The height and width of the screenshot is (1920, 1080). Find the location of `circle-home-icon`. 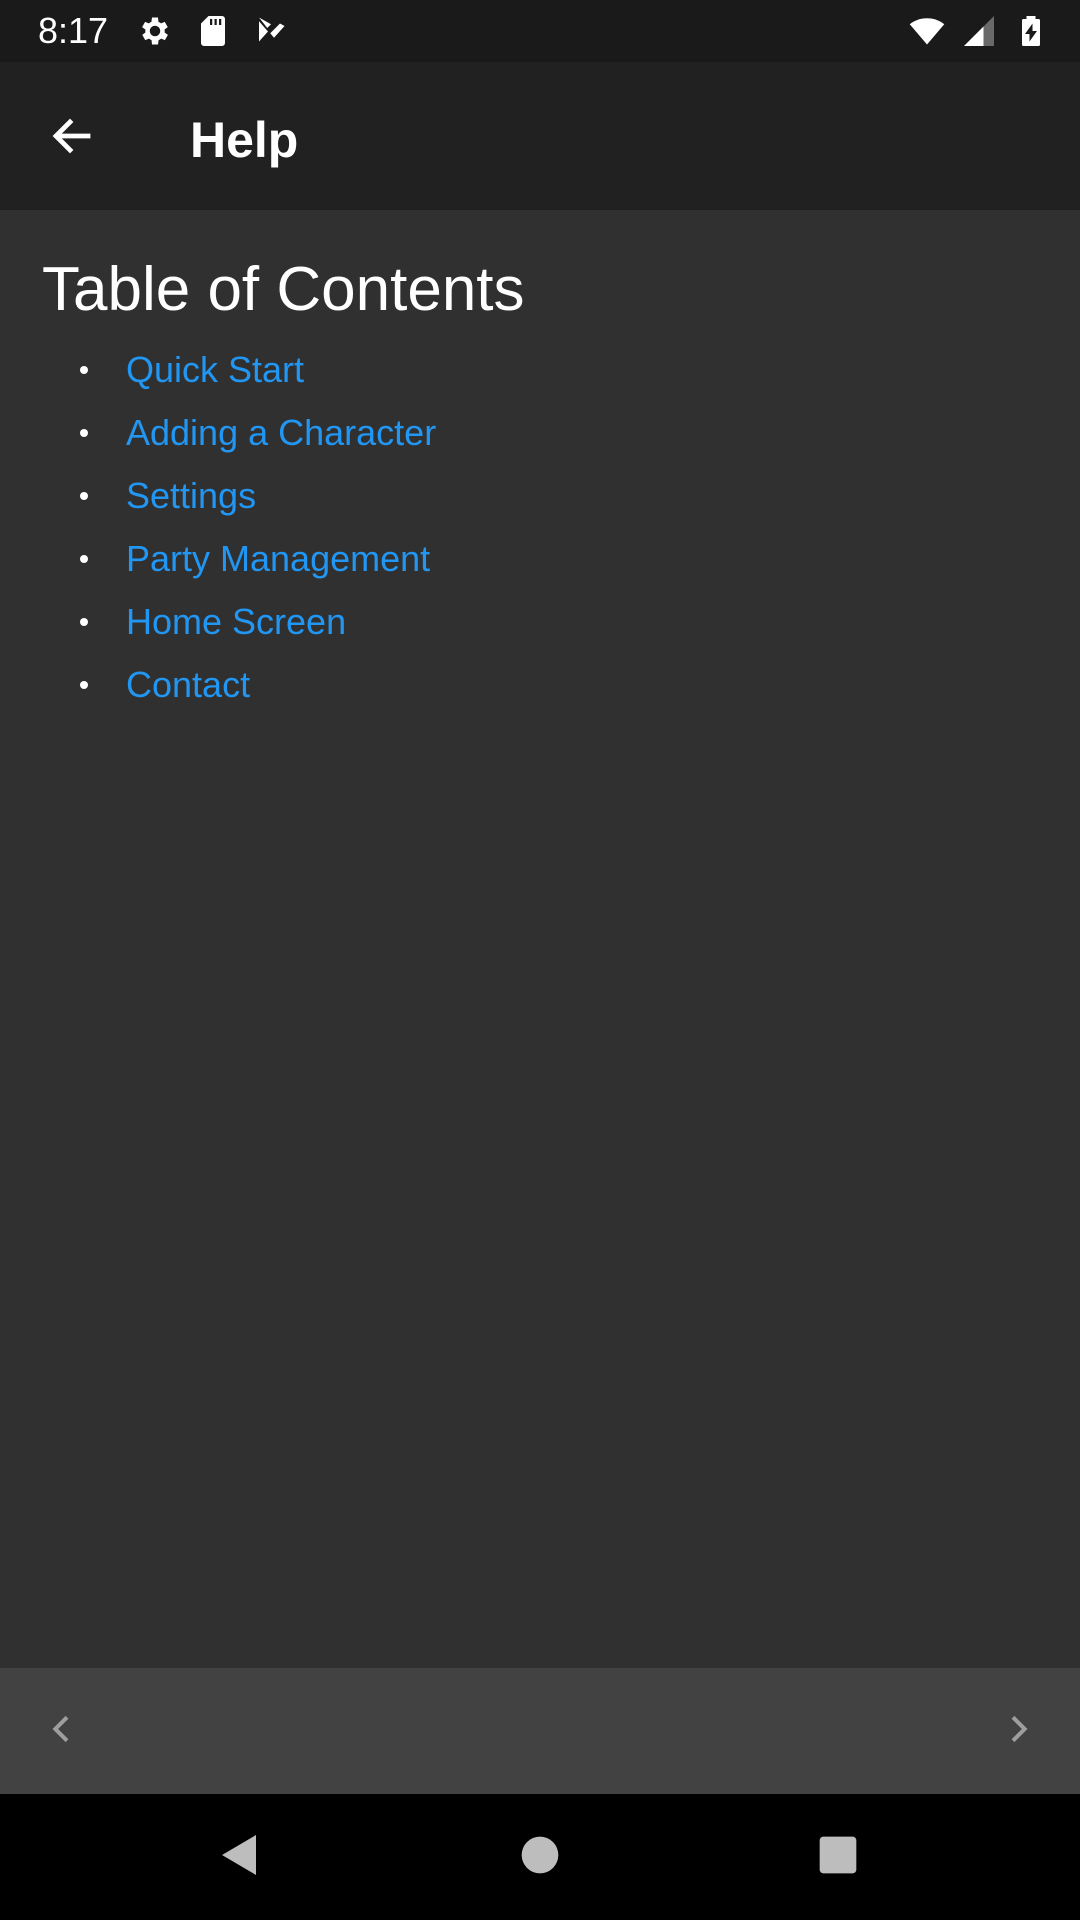

circle-home-icon is located at coordinates (540, 1857).